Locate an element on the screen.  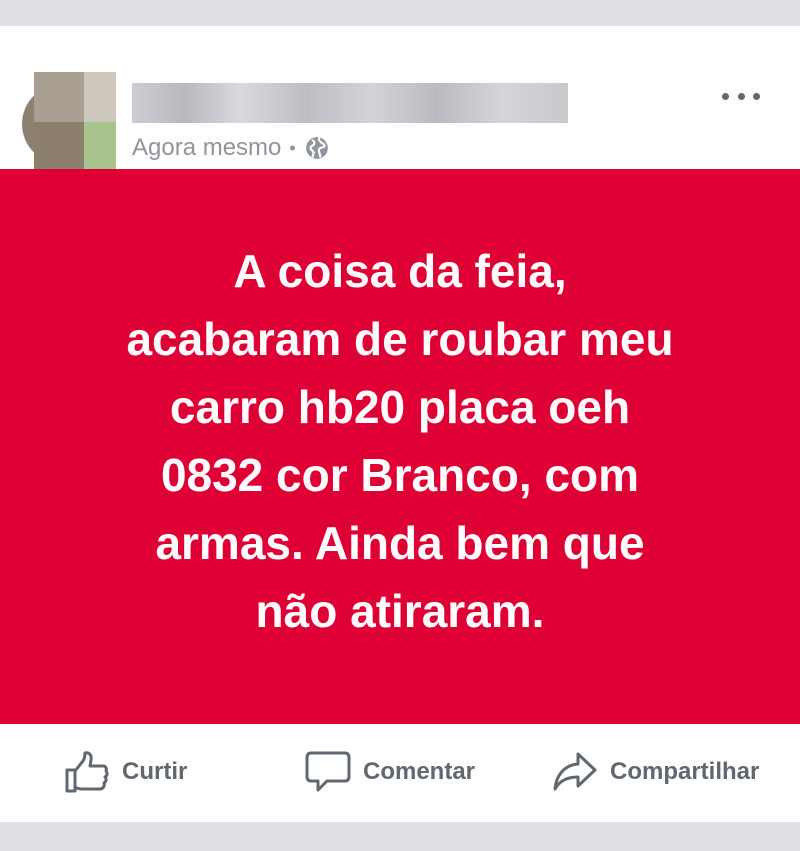
comment-label: Comentar is located at coordinates (419, 771).